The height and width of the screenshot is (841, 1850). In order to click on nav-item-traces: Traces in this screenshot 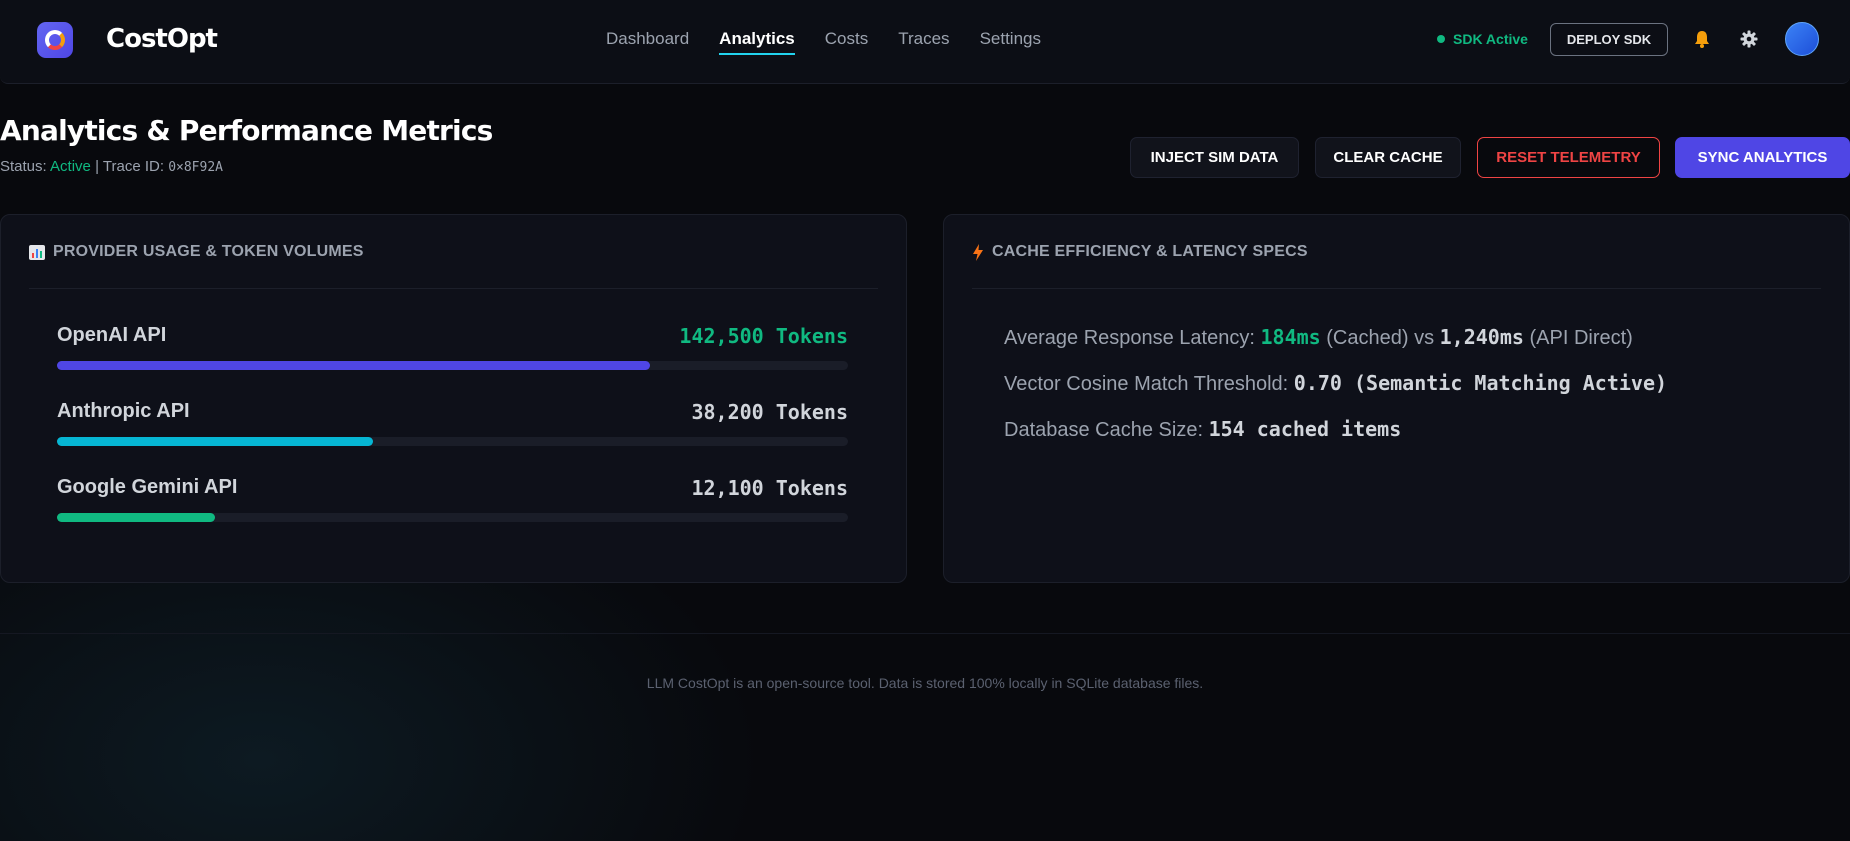, I will do `click(923, 42)`.